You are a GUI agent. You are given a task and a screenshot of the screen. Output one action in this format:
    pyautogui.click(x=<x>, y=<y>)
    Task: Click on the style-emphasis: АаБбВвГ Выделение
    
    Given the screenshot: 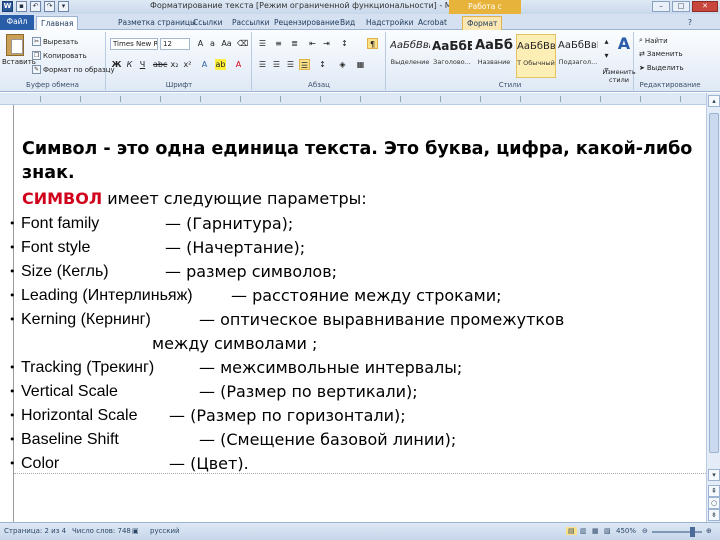 What is the action you would take?
    pyautogui.click(x=410, y=56)
    